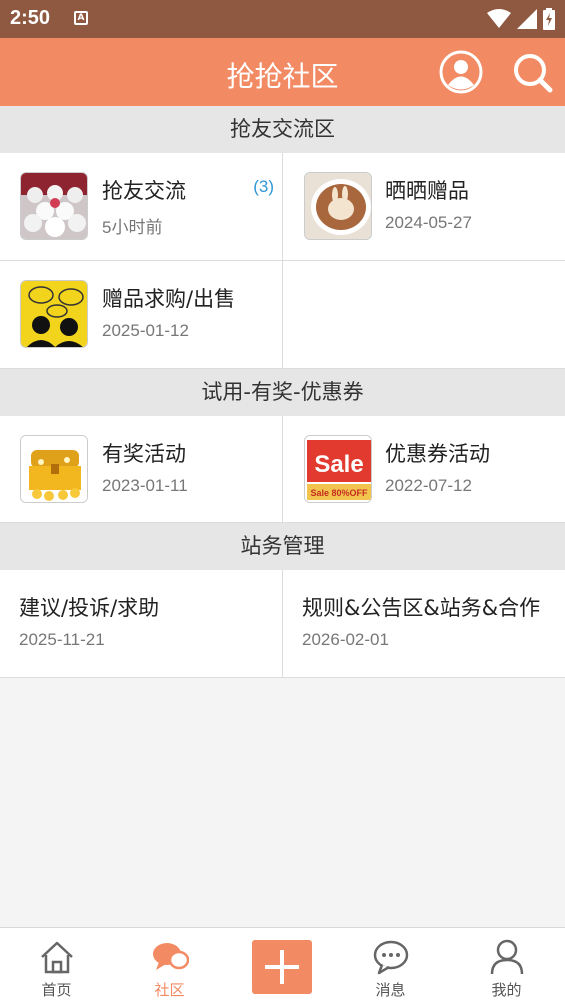 The width and height of the screenshot is (565, 1004). Describe the element at coordinates (81, 18) in the screenshot. I see `notification-a-icon: A` at that location.